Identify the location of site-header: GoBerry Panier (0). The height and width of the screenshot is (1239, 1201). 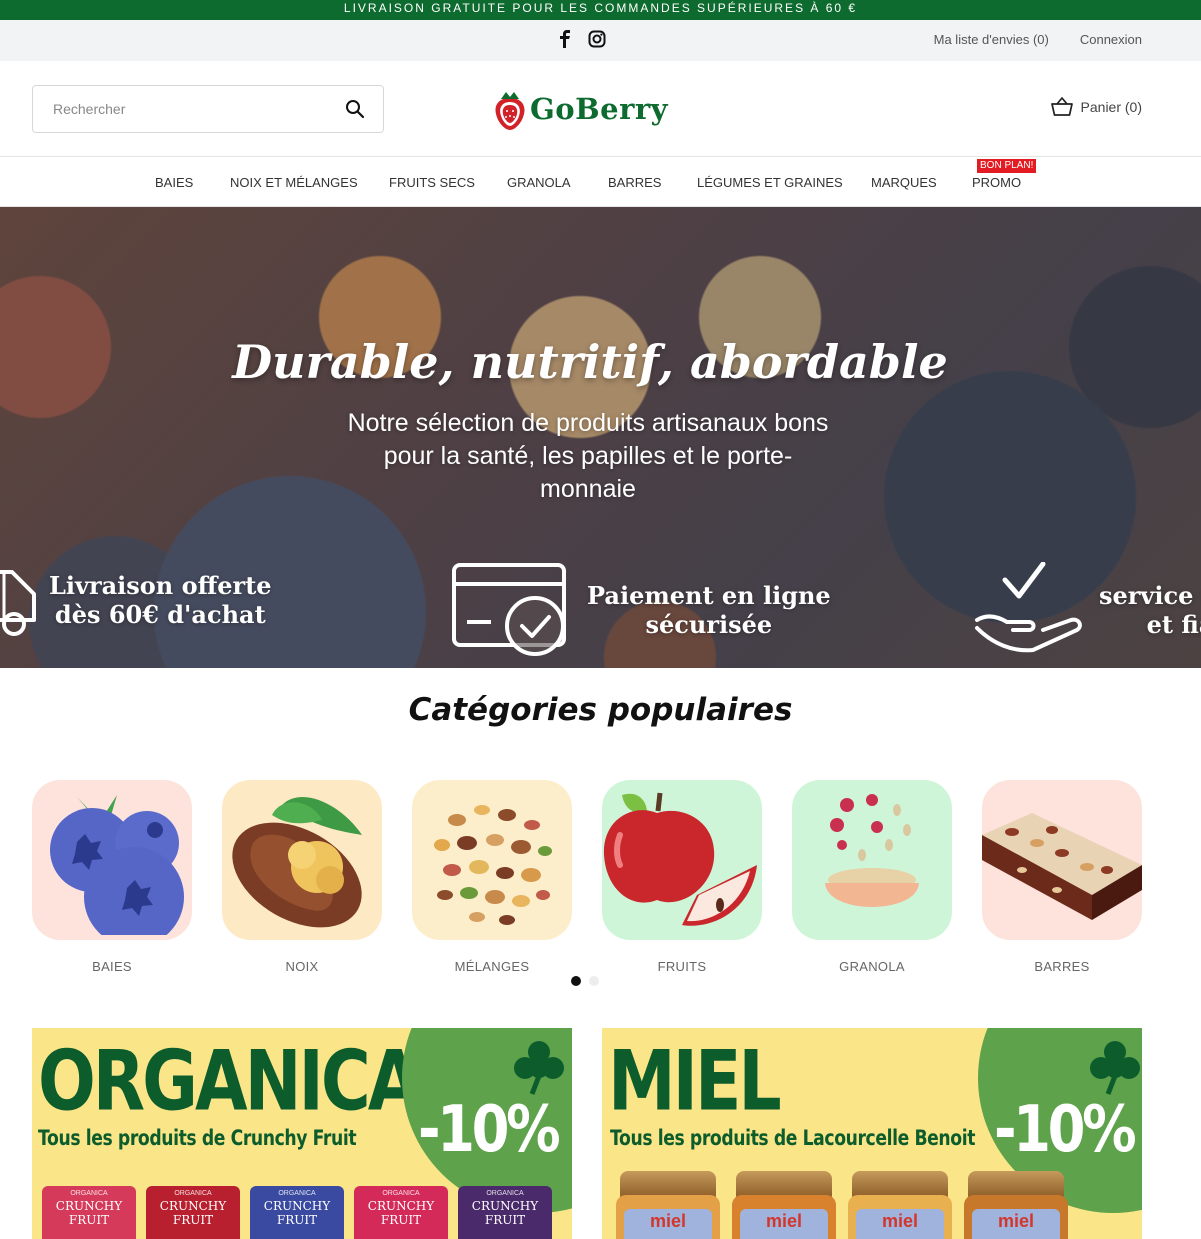
(600, 109).